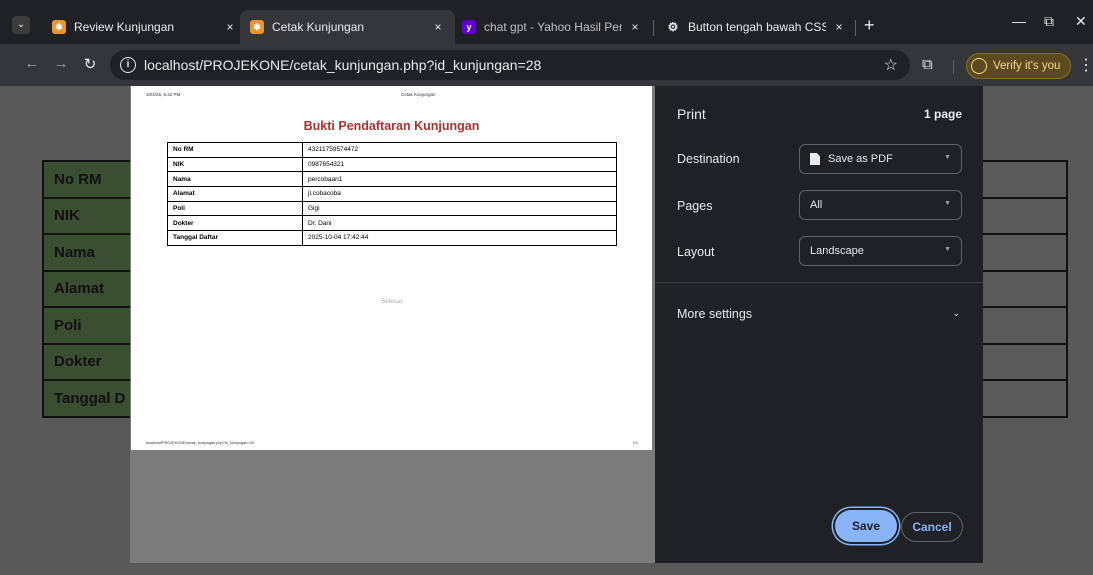  I want to click on new-tab-button: +, so click(869, 25).